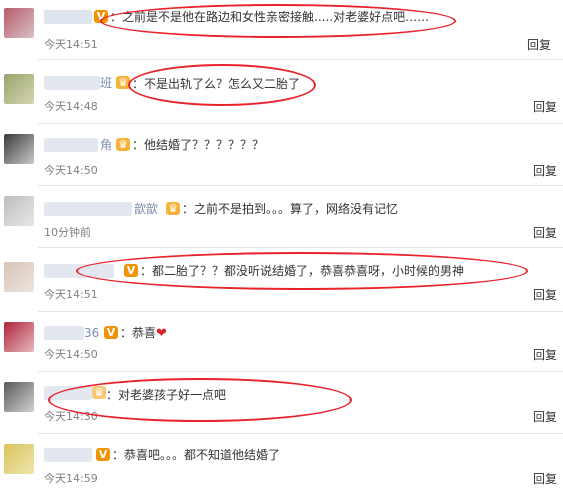 The image size is (563, 492). I want to click on comment-text: ：恭喜❤, so click(143, 333).